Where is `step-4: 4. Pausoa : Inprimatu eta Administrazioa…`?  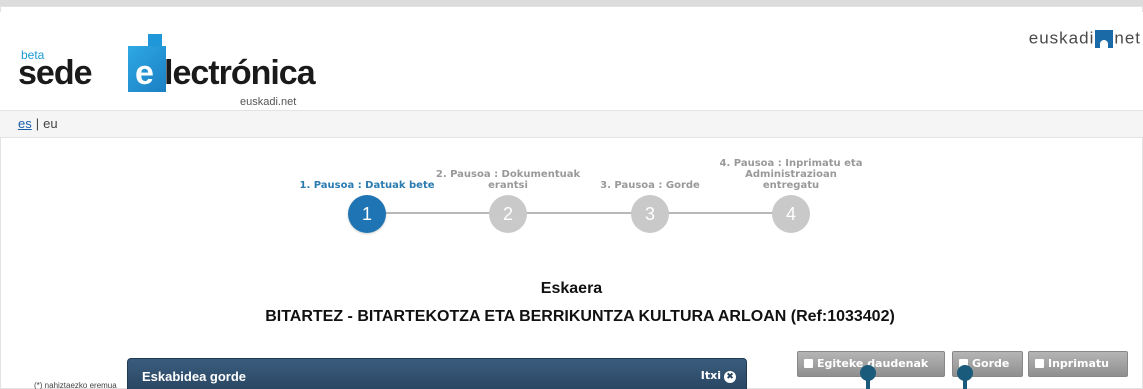
step-4: 4. Pausoa : Inprimatu eta Administrazioa… is located at coordinates (791, 196).